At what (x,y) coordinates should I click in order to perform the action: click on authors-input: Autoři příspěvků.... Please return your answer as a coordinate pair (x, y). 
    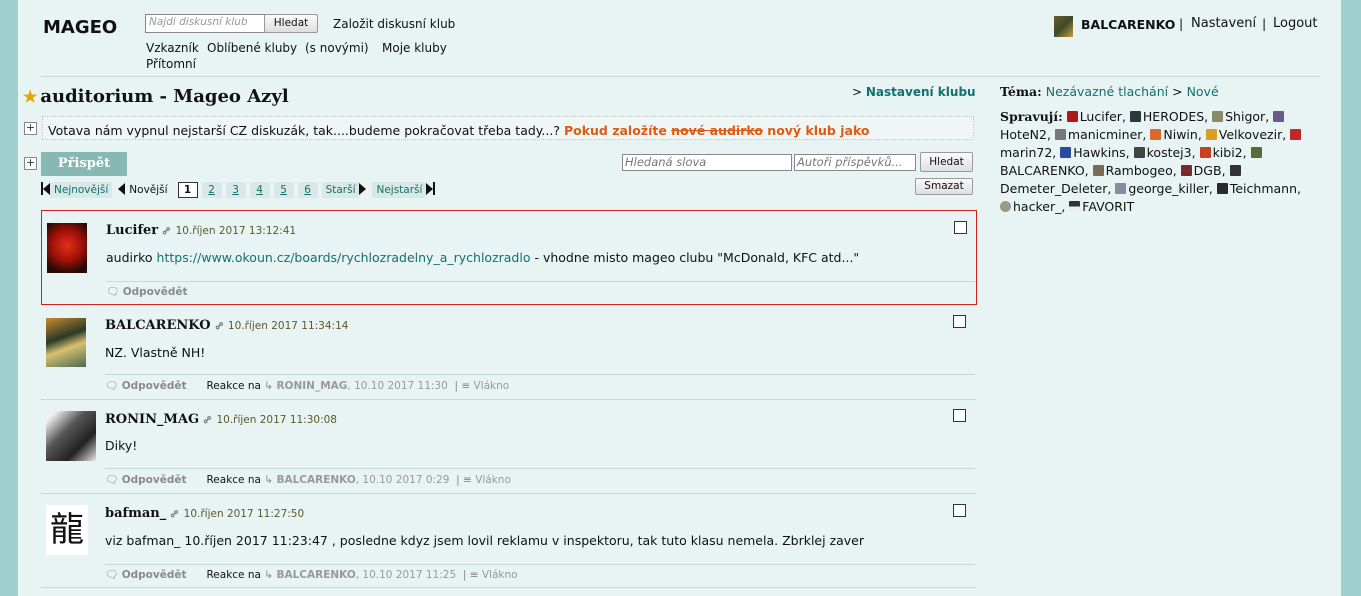
    Looking at the image, I should click on (855, 162).